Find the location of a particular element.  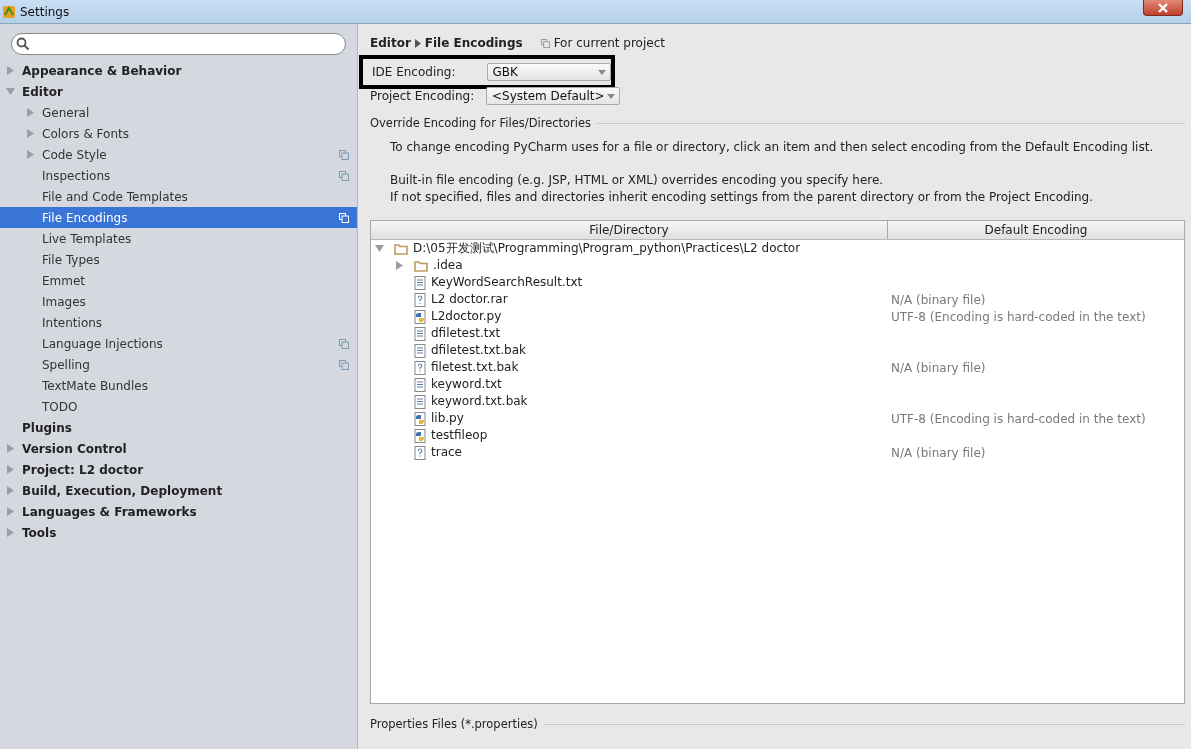

settings-tree-item: Version Control is located at coordinates (178, 448).